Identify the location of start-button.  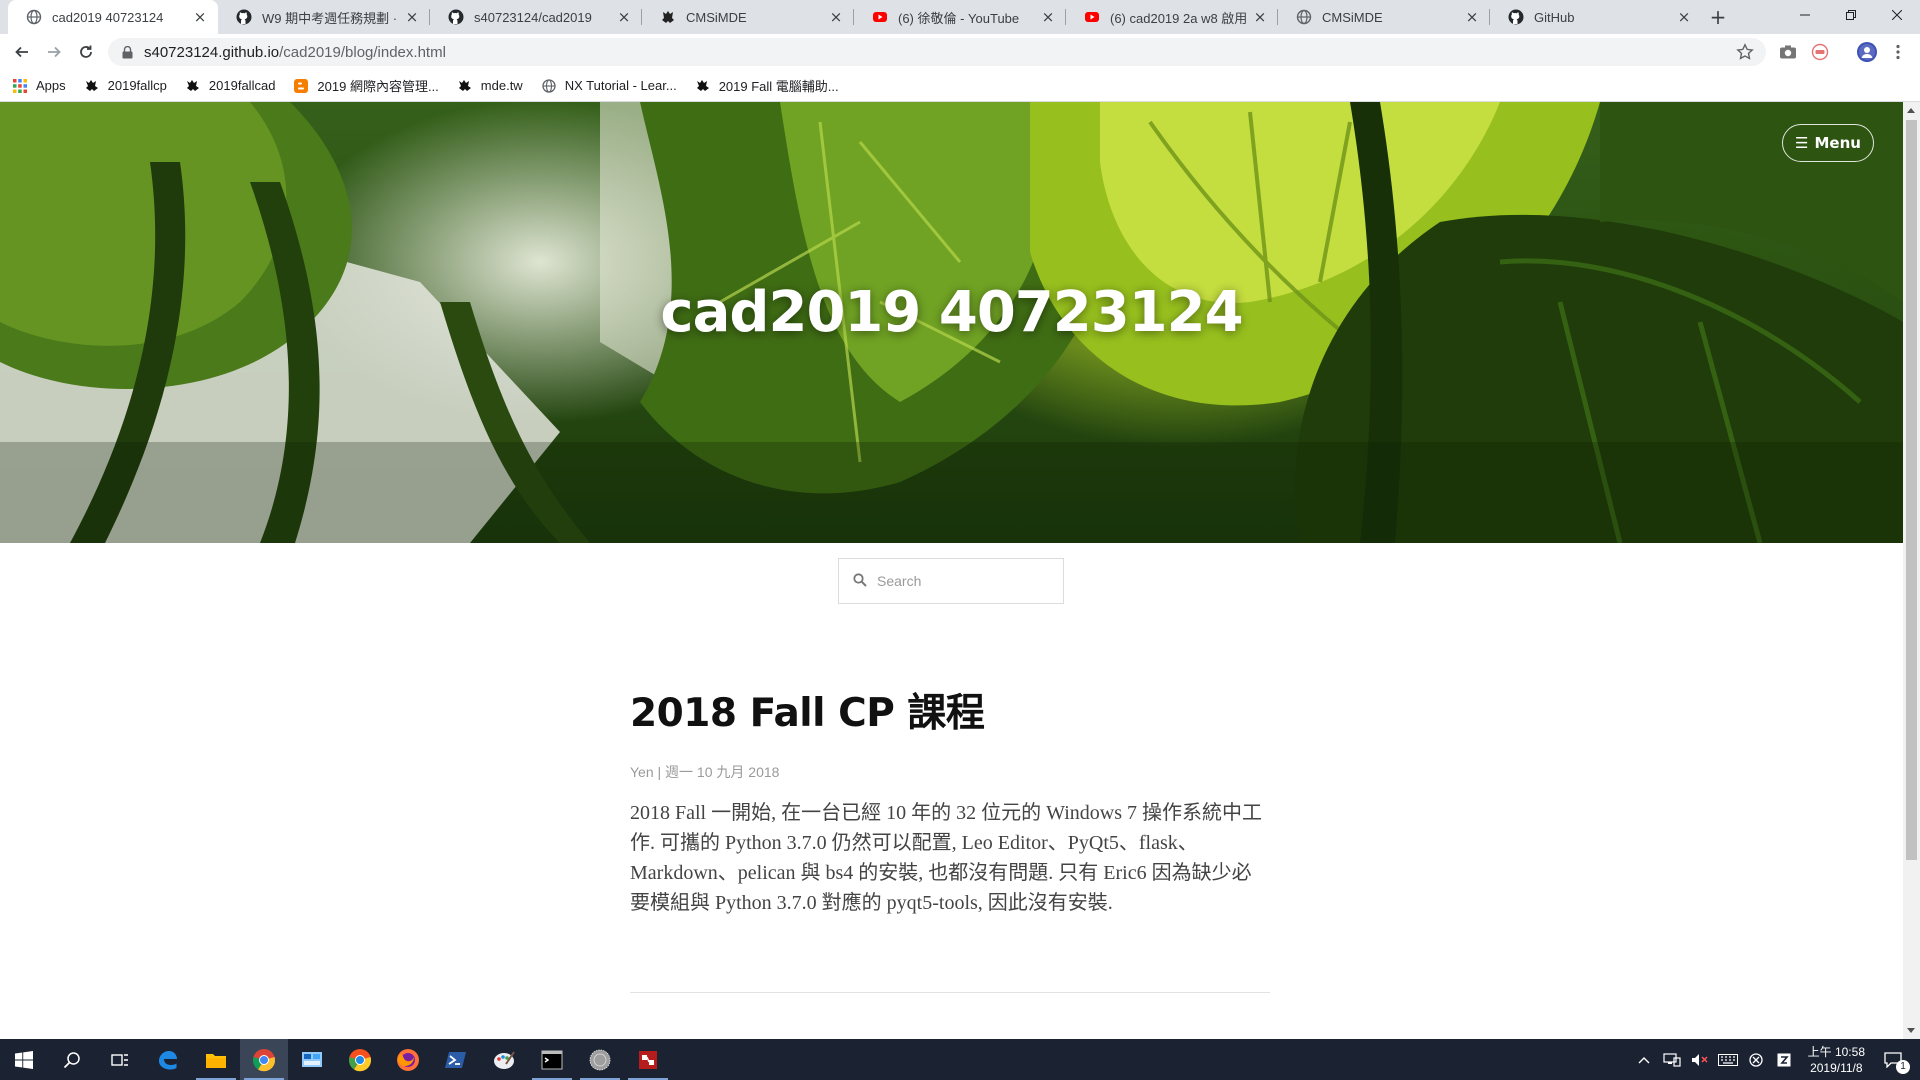
(24, 1059).